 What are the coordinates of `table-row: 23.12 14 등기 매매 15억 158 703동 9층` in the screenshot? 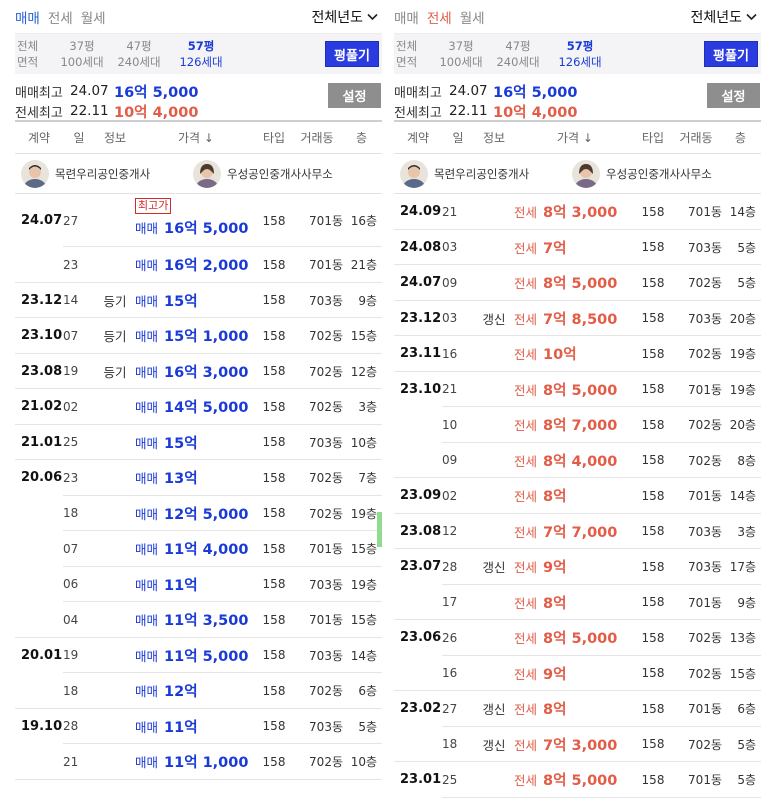 It's located at (198, 300).